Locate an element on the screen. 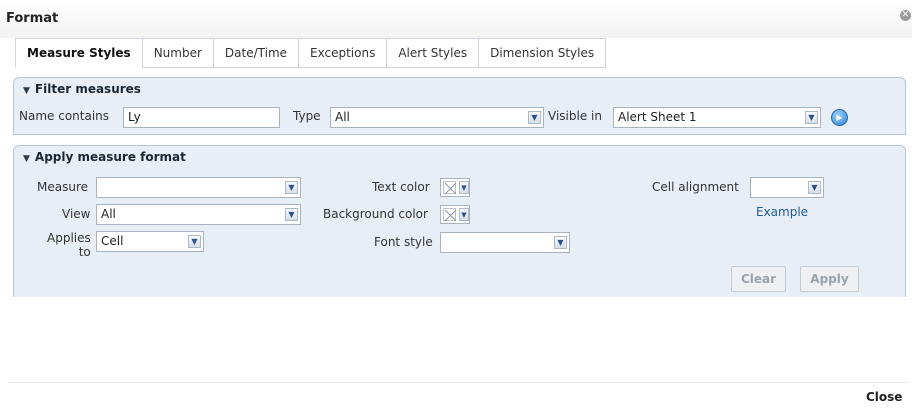 Image resolution: width=912 pixels, height=412 pixels. measure-label: Measure is located at coordinates (62, 187).